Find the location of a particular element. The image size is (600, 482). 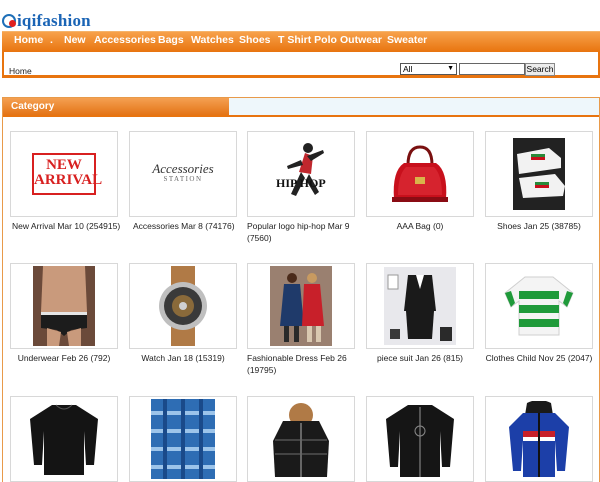

category-select-value: All is located at coordinates (408, 69).